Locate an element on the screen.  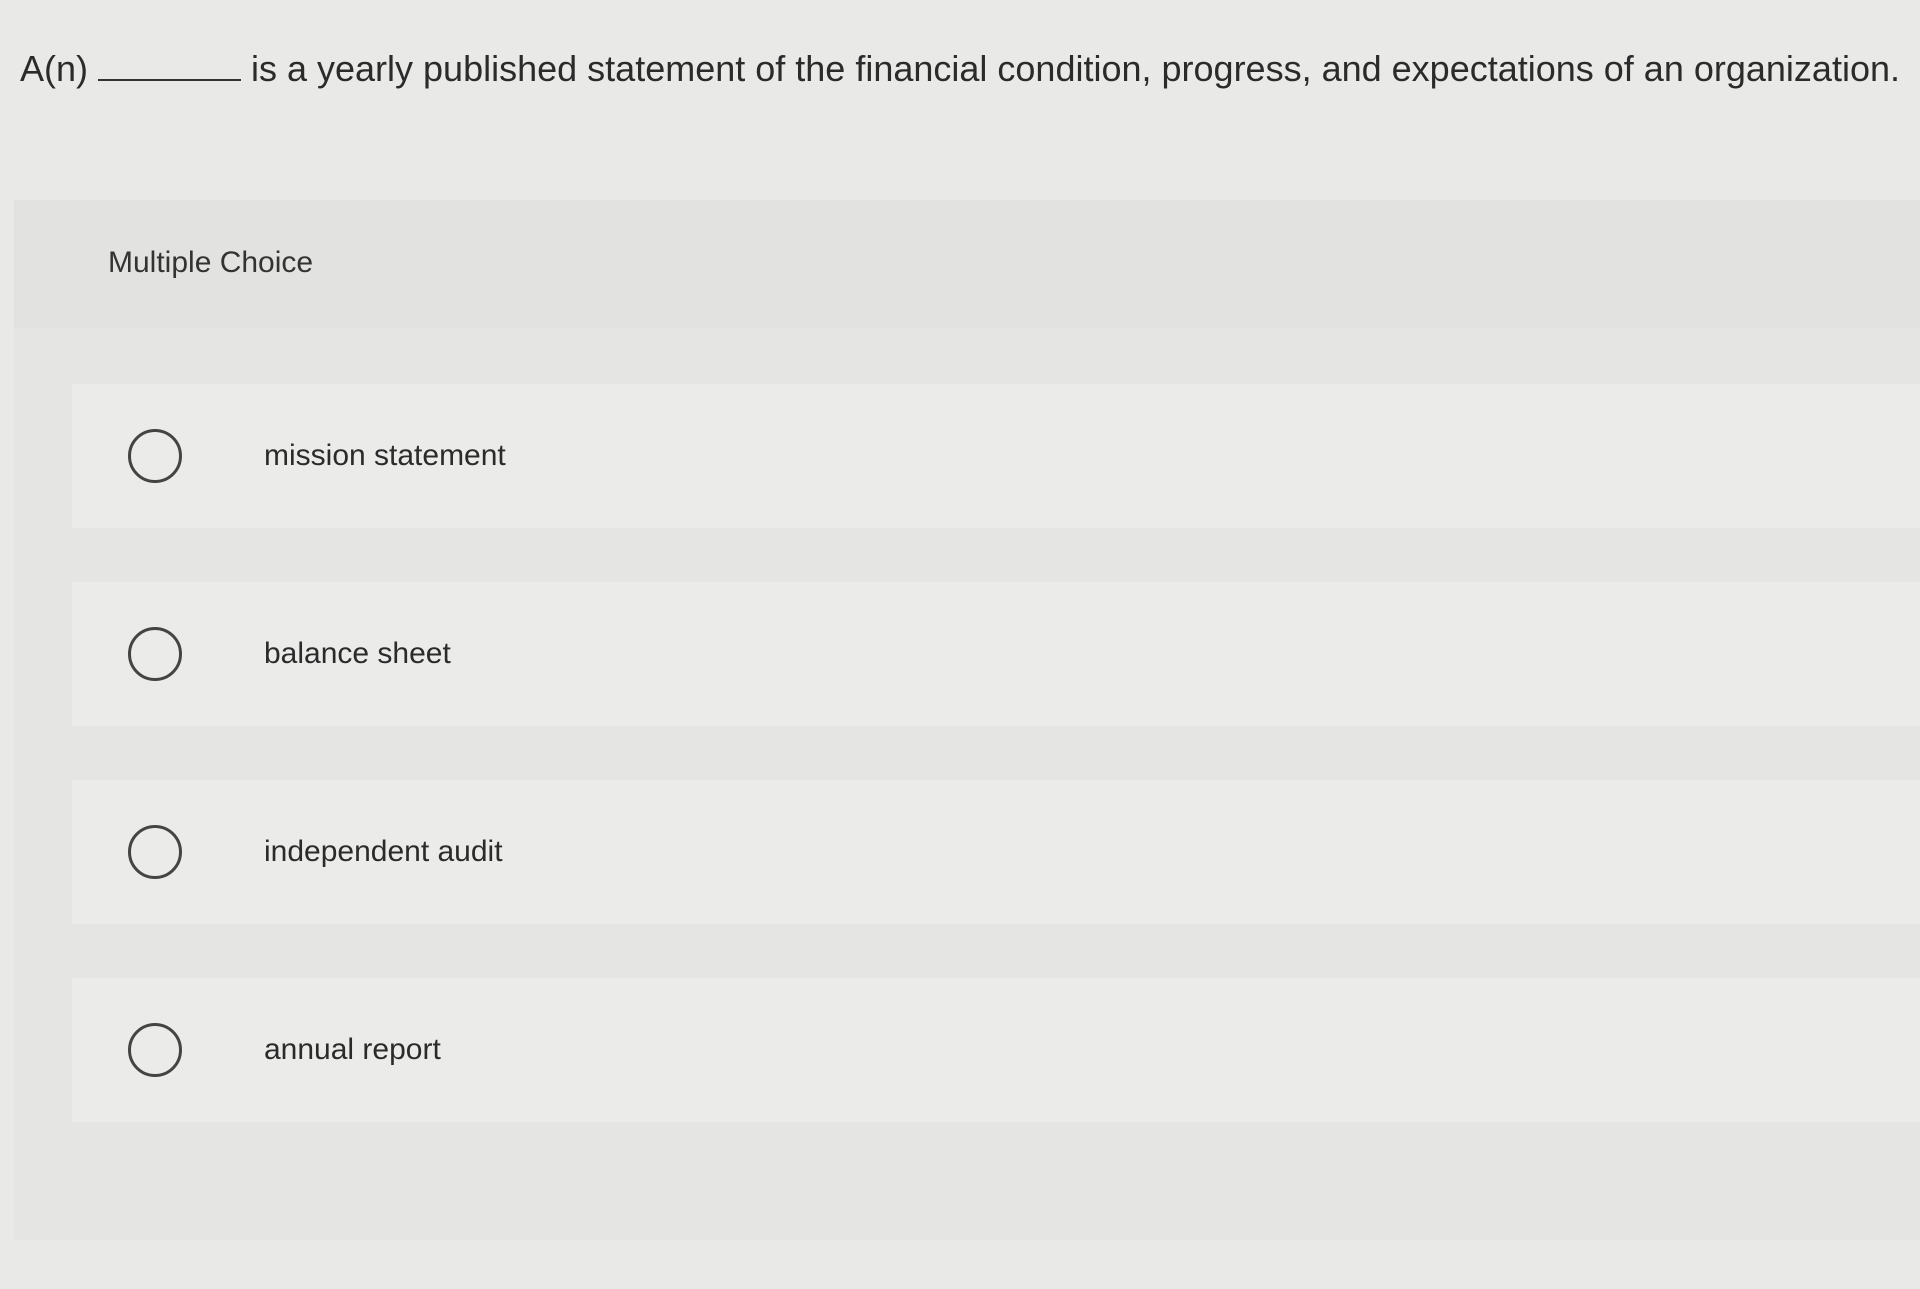
option-balance-sheet: balance sheet is located at coordinates (996, 654).